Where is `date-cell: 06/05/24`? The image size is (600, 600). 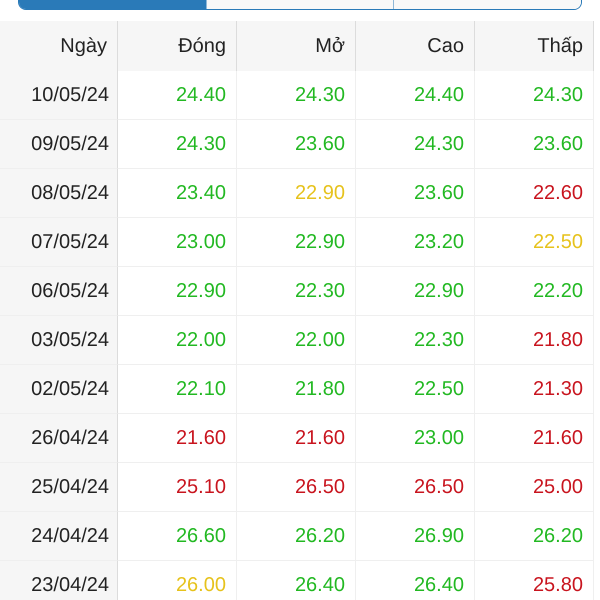
date-cell: 06/05/24 is located at coordinates (59, 291).